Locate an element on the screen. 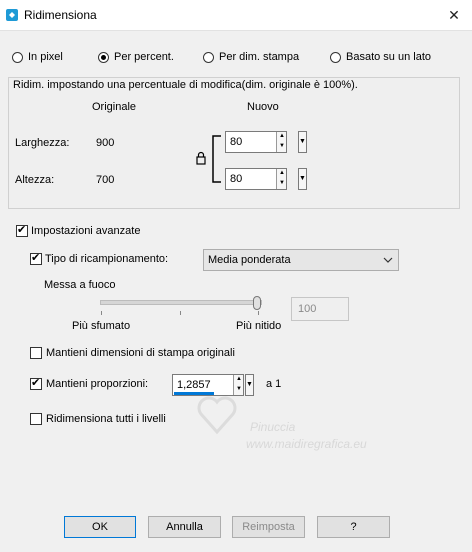 The height and width of the screenshot is (552, 472). keep-ratio-checkbox is located at coordinates (36, 383).